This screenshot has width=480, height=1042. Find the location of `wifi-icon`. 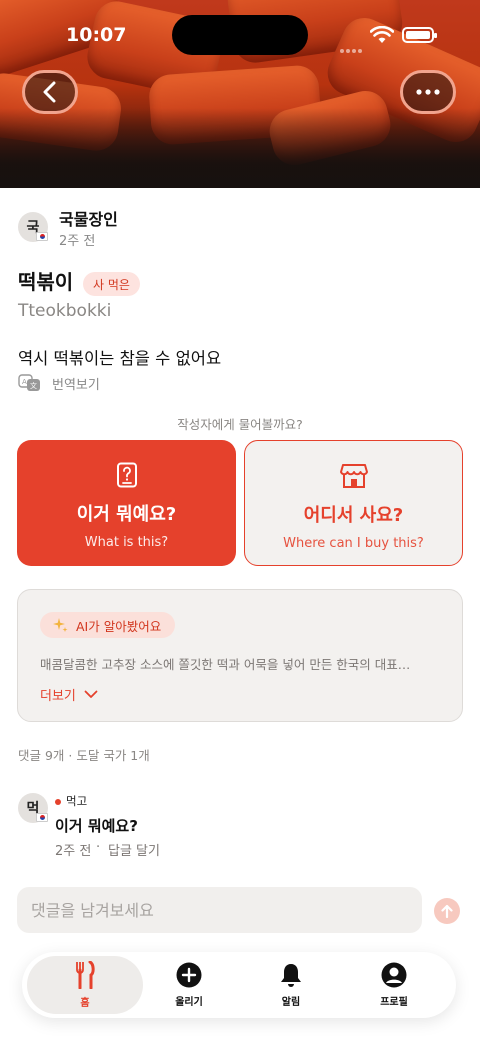

wifi-icon is located at coordinates (382, 34).